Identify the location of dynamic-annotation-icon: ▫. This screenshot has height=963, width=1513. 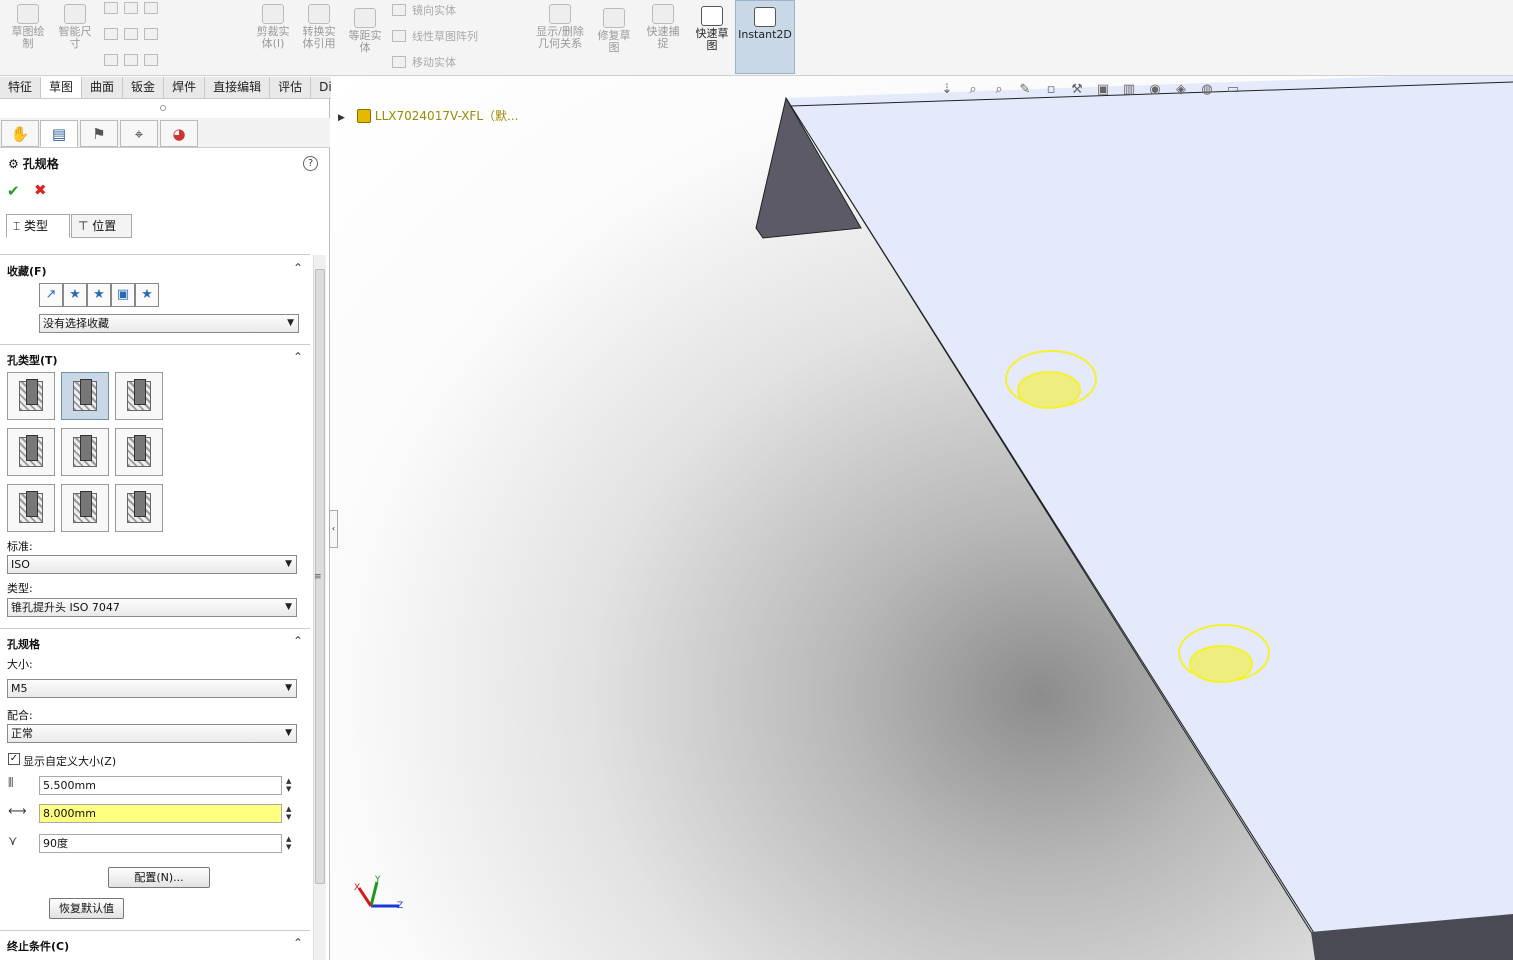
(1051, 89).